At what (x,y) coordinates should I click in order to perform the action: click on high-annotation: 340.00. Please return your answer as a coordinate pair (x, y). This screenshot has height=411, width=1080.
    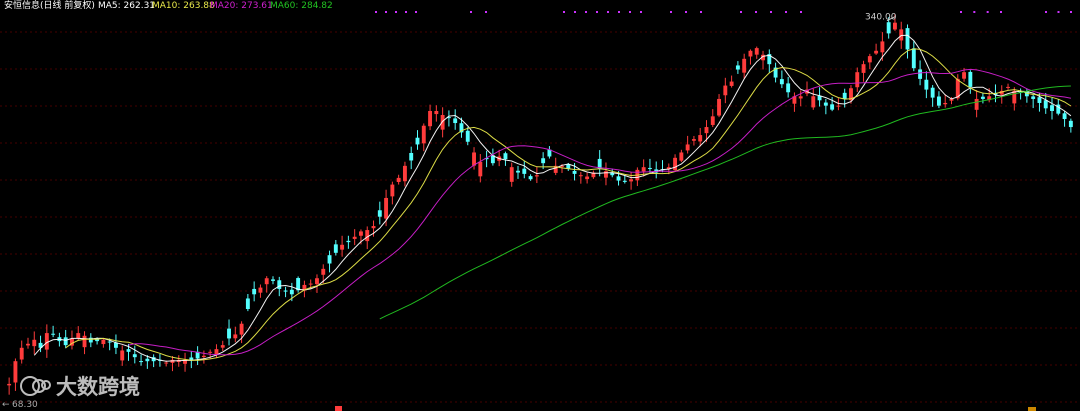
    Looking at the image, I should click on (881, 18).